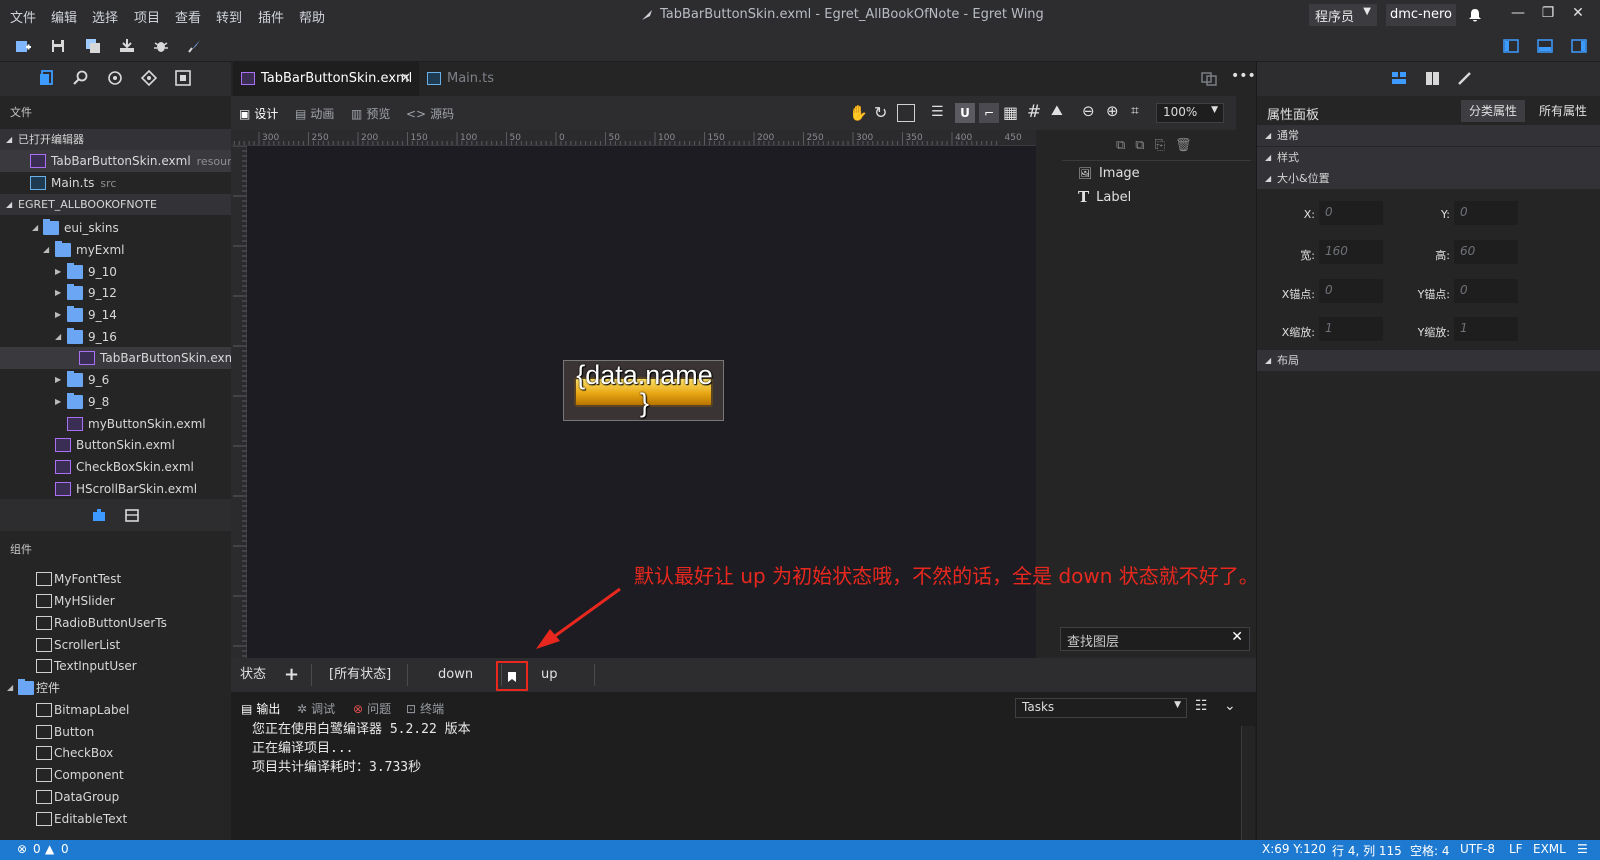  I want to click on error-count: 0, so click(37, 849).